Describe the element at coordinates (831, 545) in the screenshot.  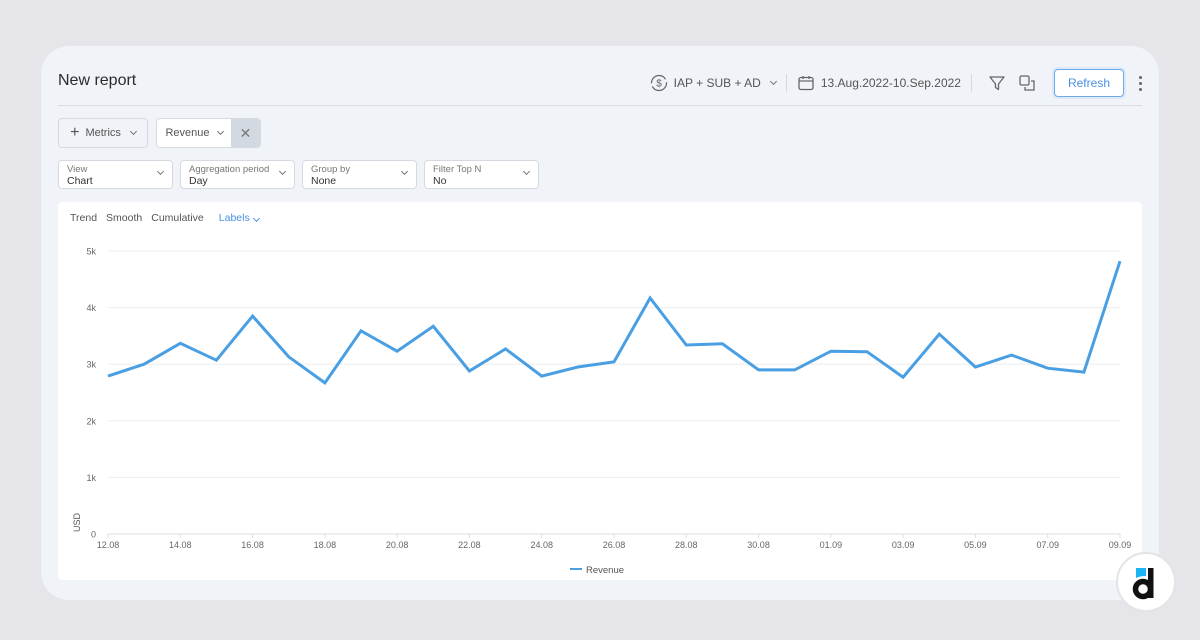
I see `x-tick-label: 01.09` at that location.